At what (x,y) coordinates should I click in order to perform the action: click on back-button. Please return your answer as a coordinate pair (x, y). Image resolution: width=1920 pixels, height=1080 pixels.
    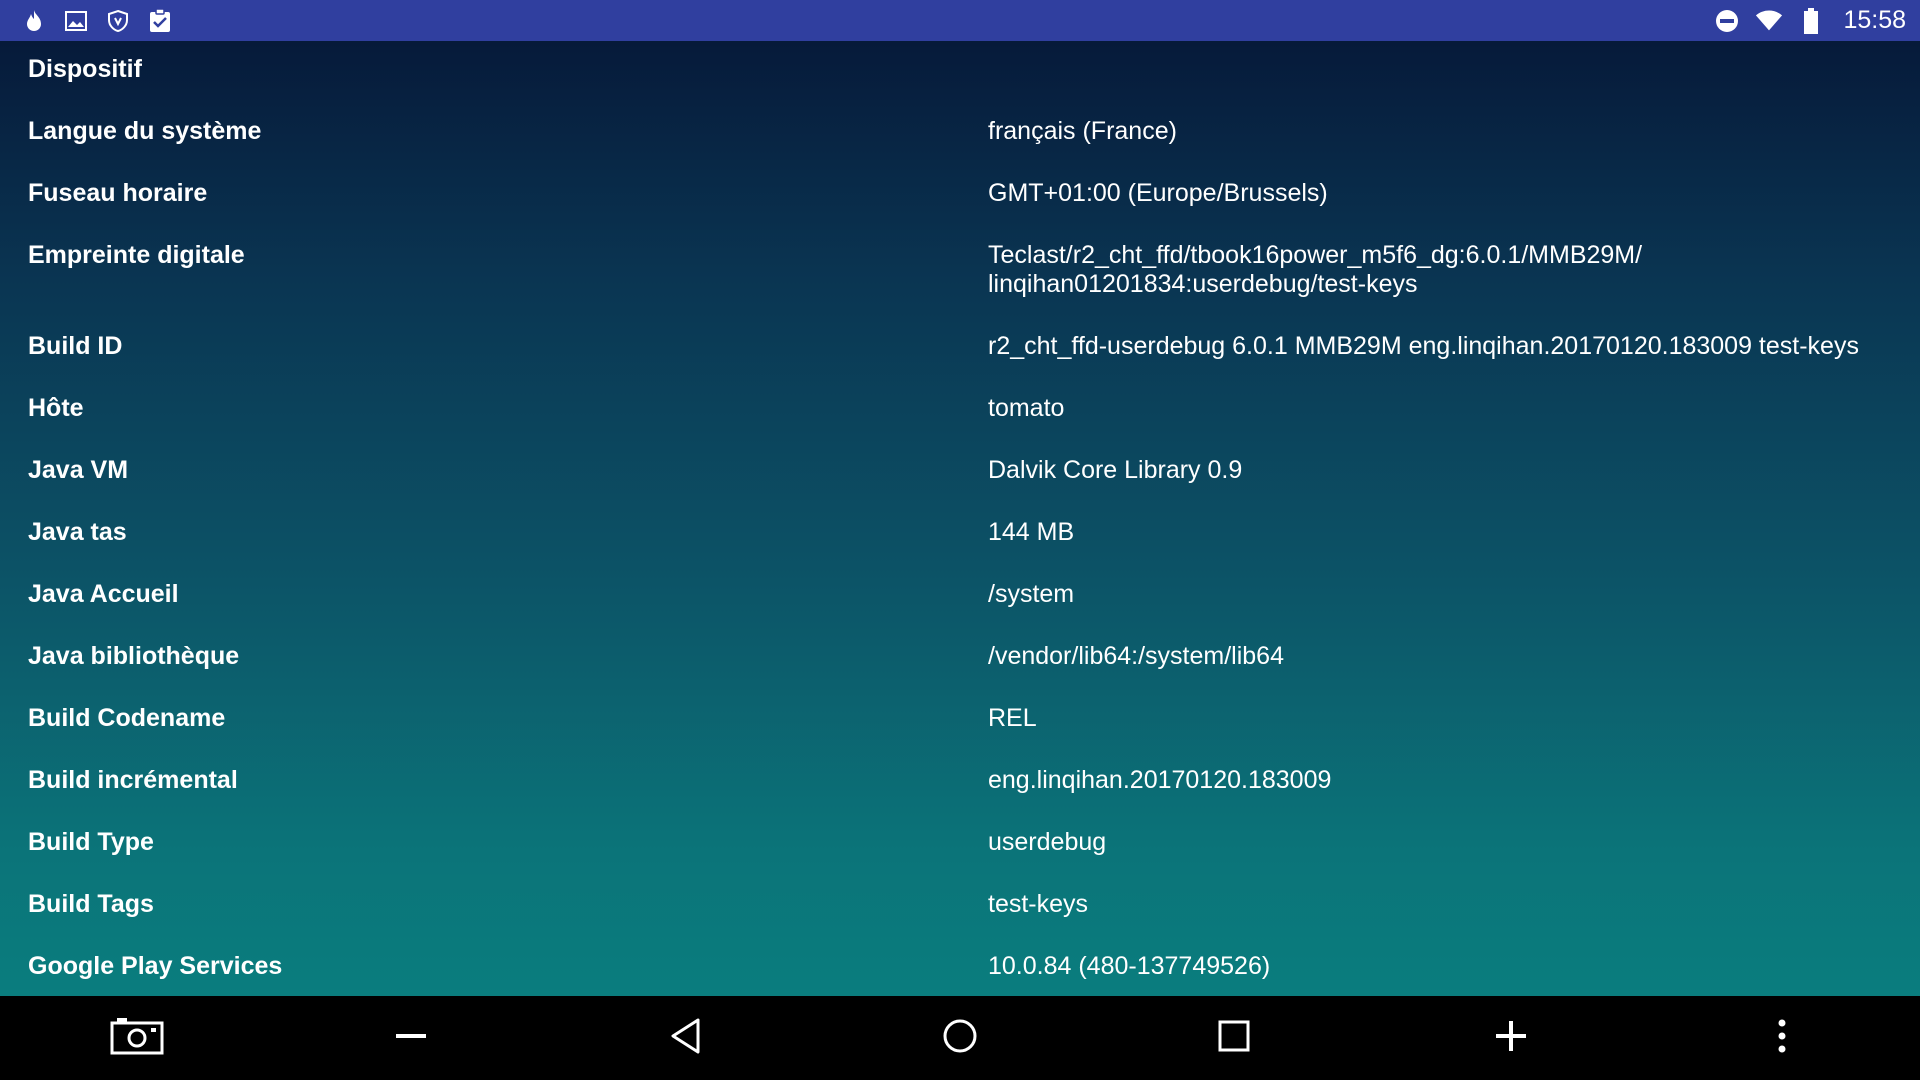
    Looking at the image, I should click on (686, 1038).